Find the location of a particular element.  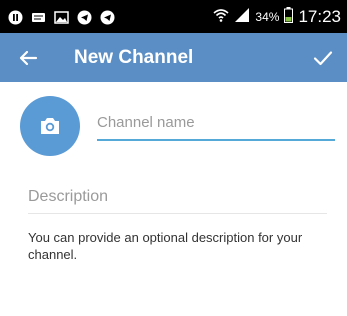

battery-icon is located at coordinates (289, 17).